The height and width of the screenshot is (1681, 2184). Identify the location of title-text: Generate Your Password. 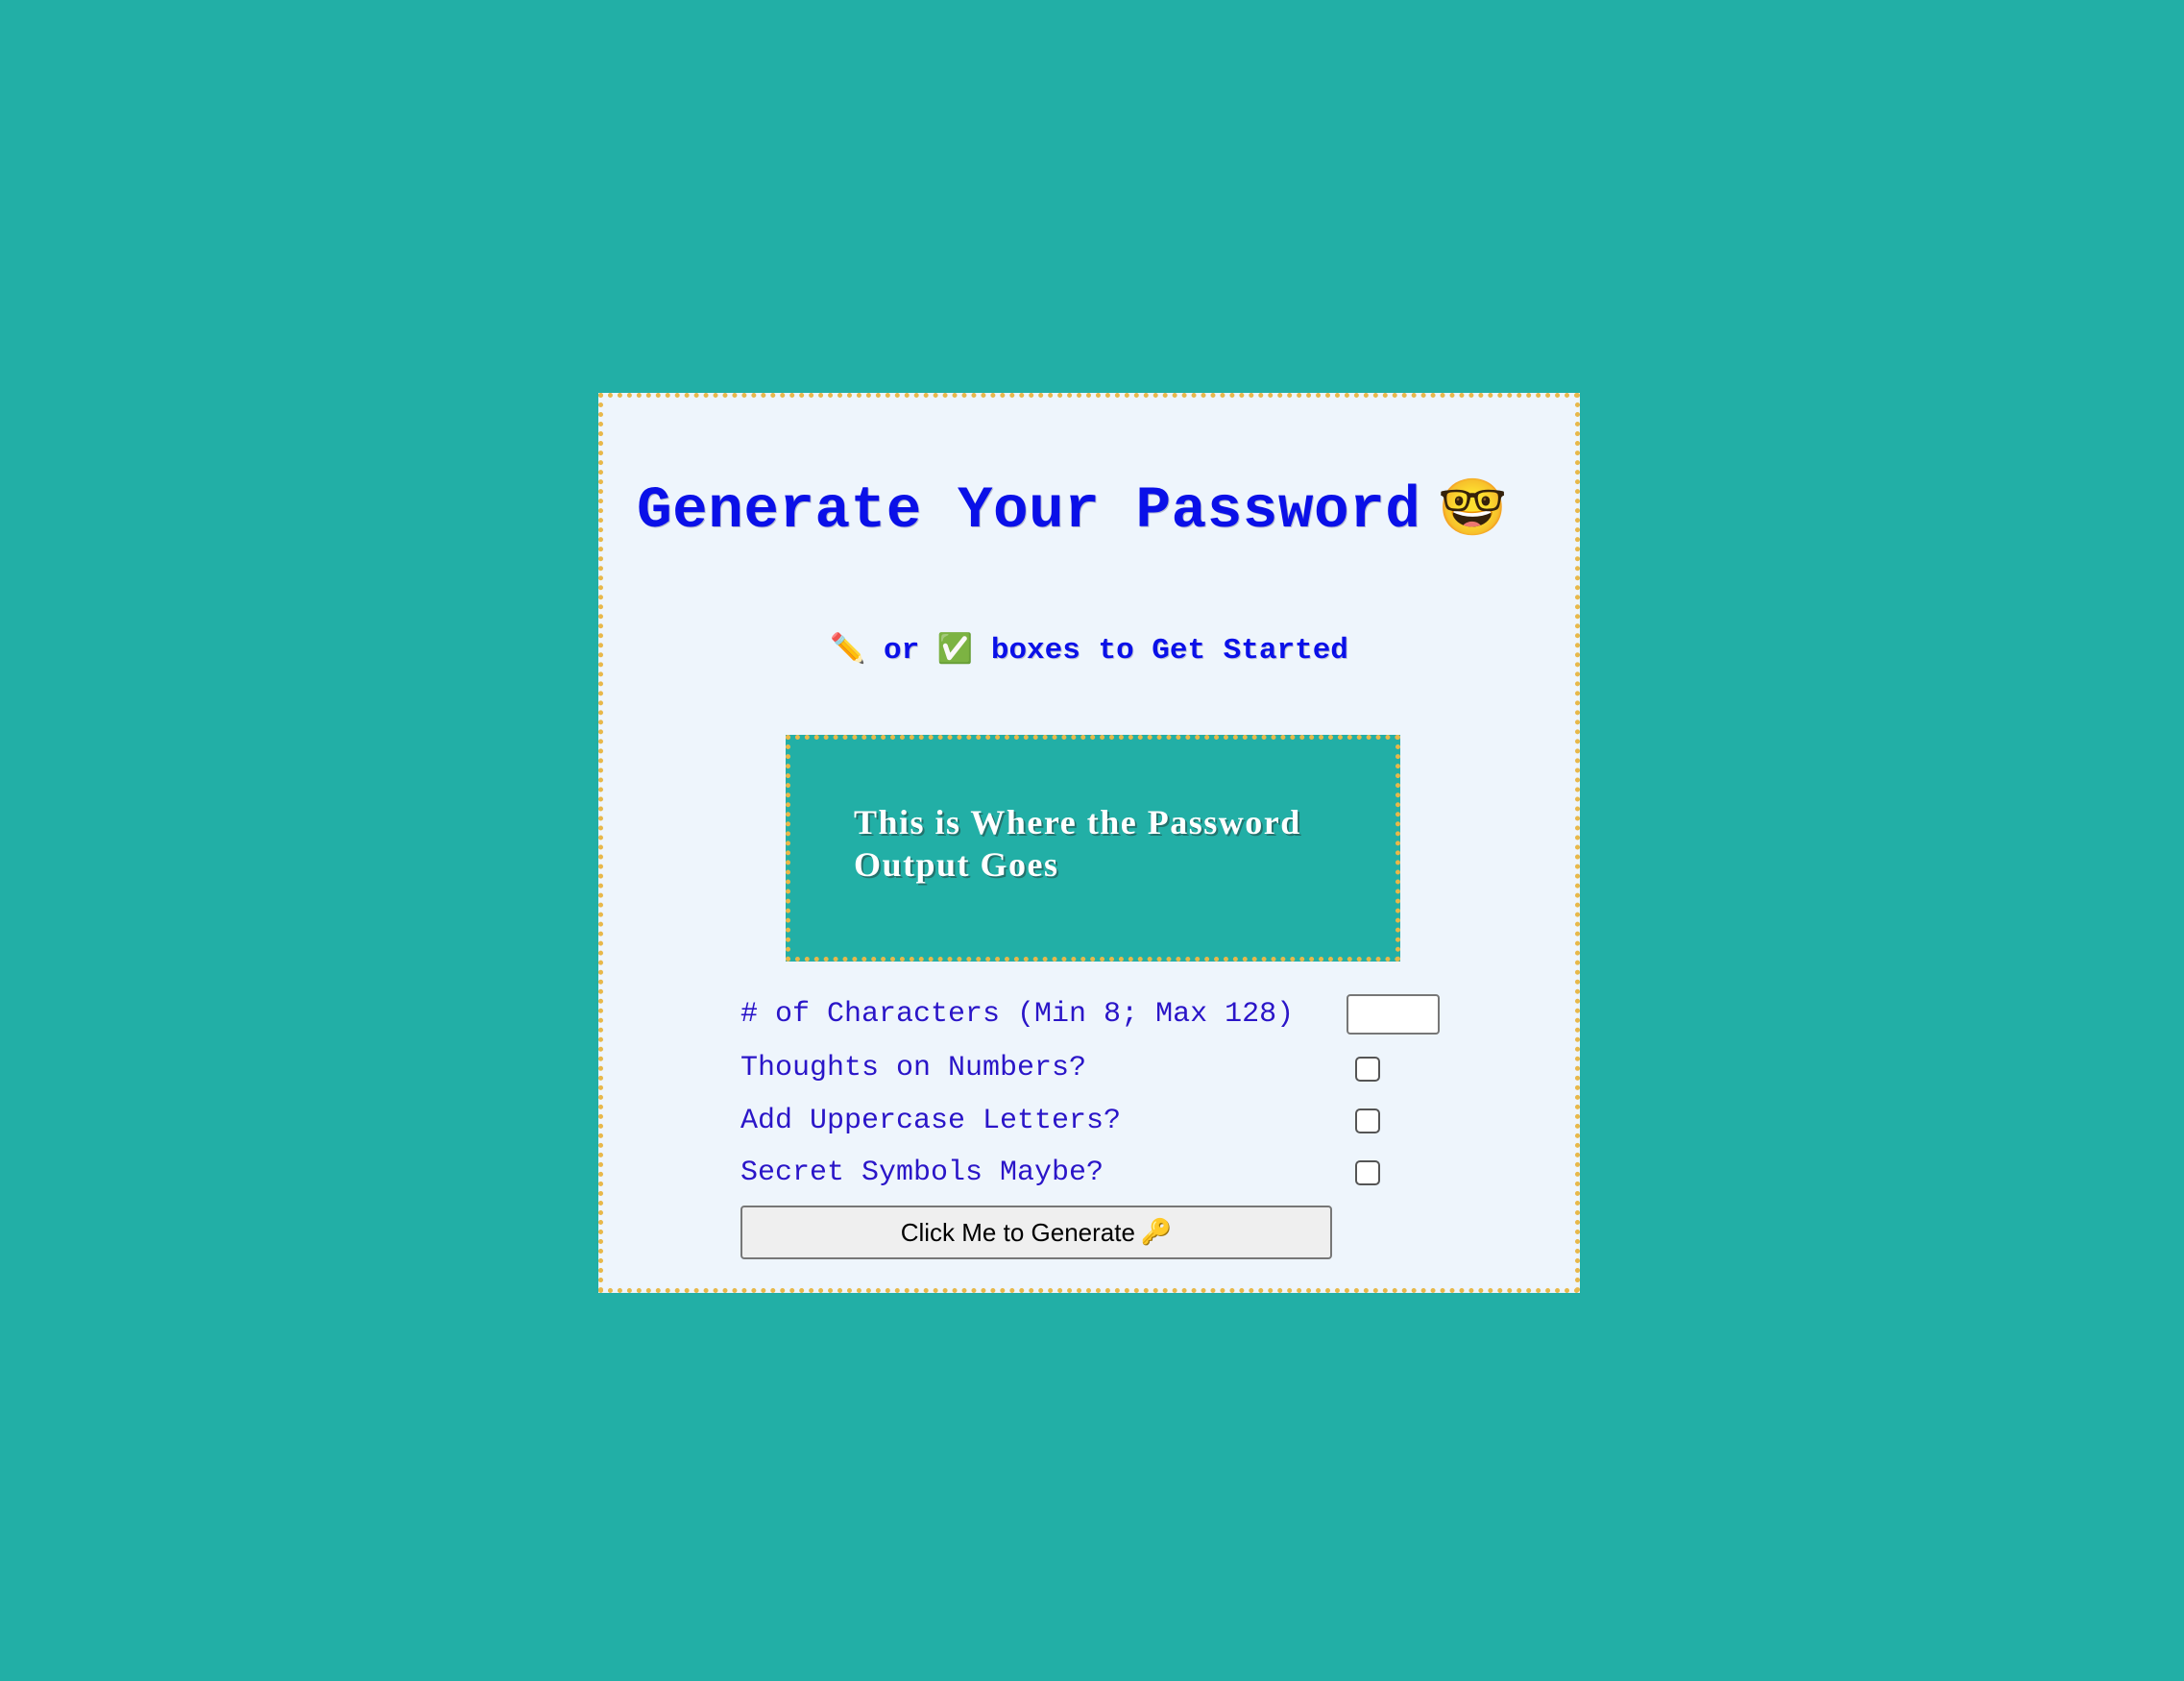
(1029, 511).